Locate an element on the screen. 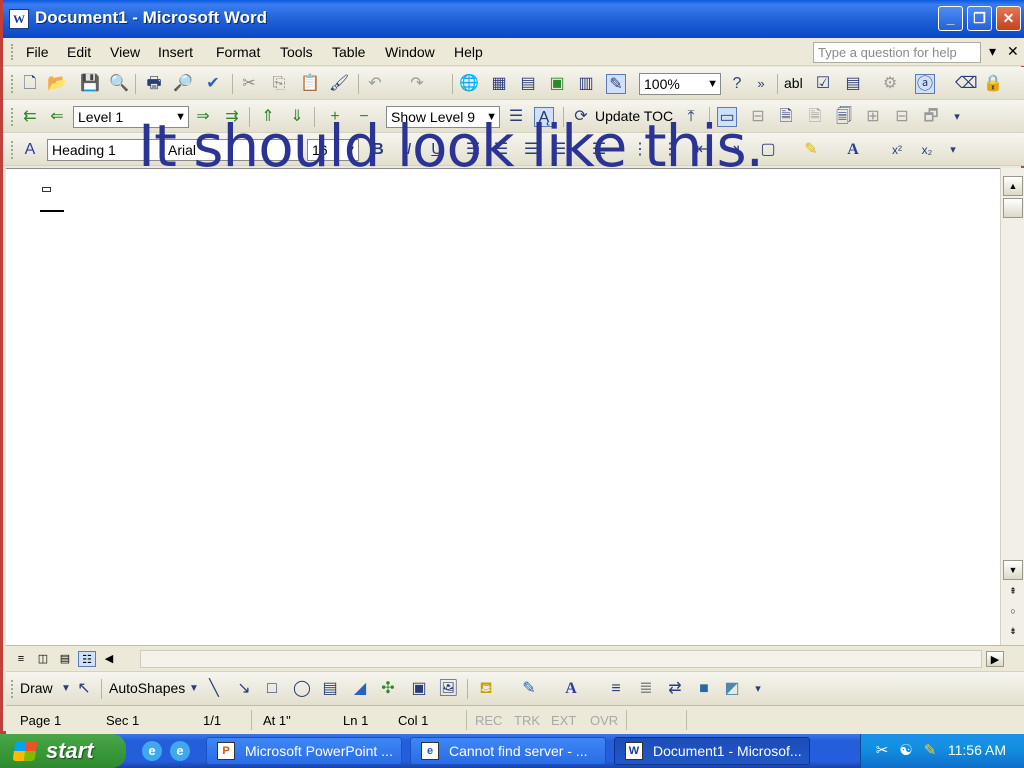 The height and width of the screenshot is (768, 1024). create-subdocument-icon: 🗎 is located at coordinates (786, 117).